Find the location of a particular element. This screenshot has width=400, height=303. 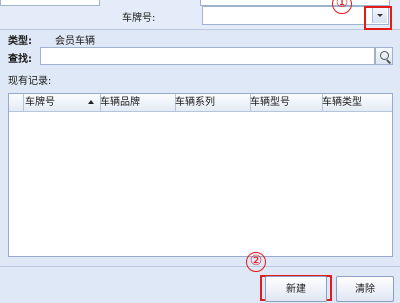

plate-number-select is located at coordinates (295, 15).